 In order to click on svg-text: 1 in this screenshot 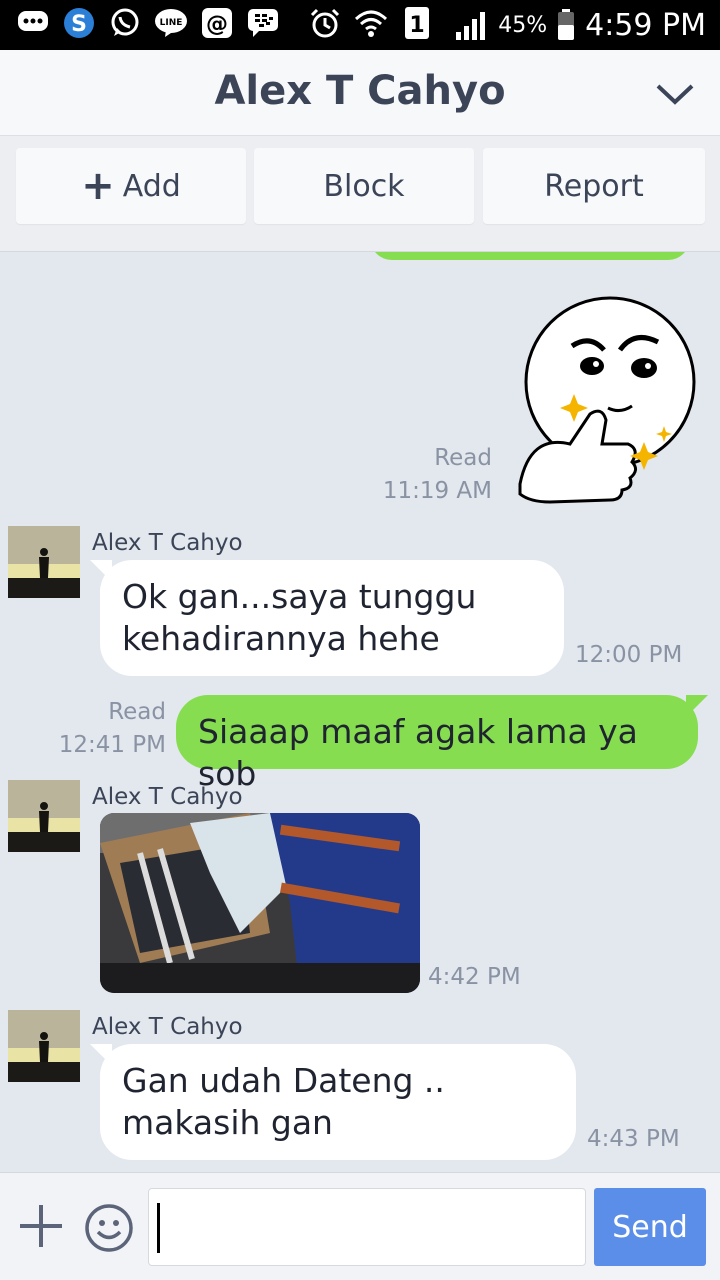, I will do `click(416, 25)`.